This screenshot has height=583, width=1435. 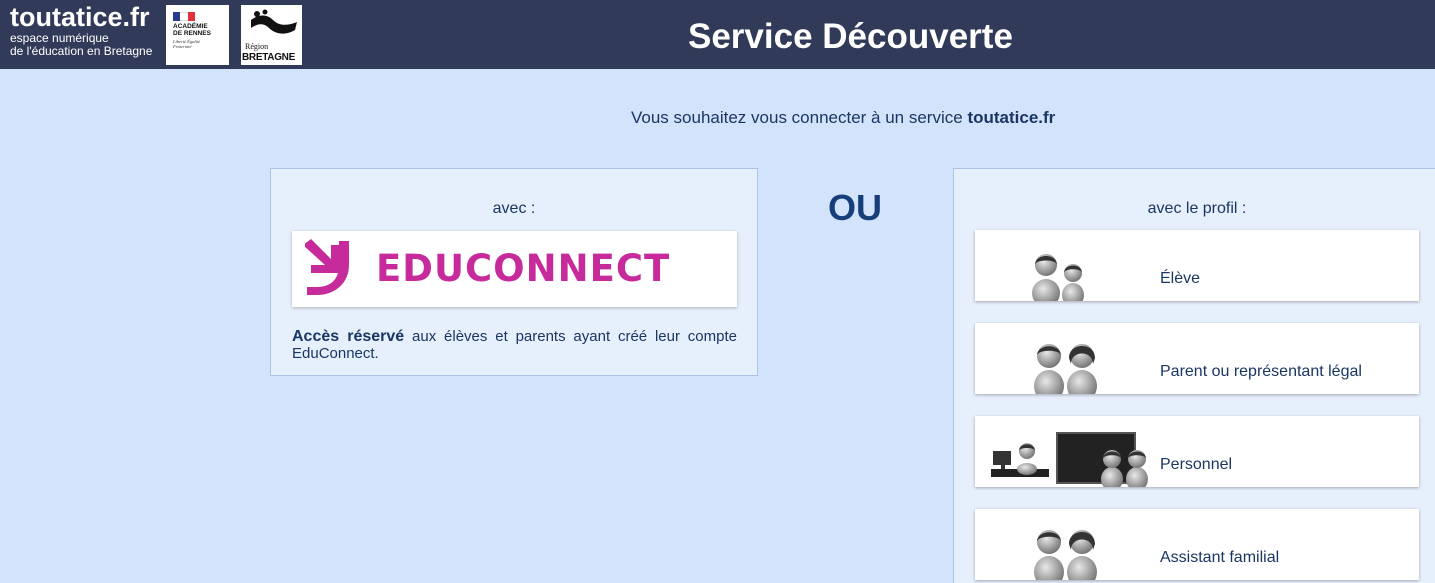 What do you see at coordinates (855, 207) in the screenshot?
I see `ou-separator: OU` at bounding box center [855, 207].